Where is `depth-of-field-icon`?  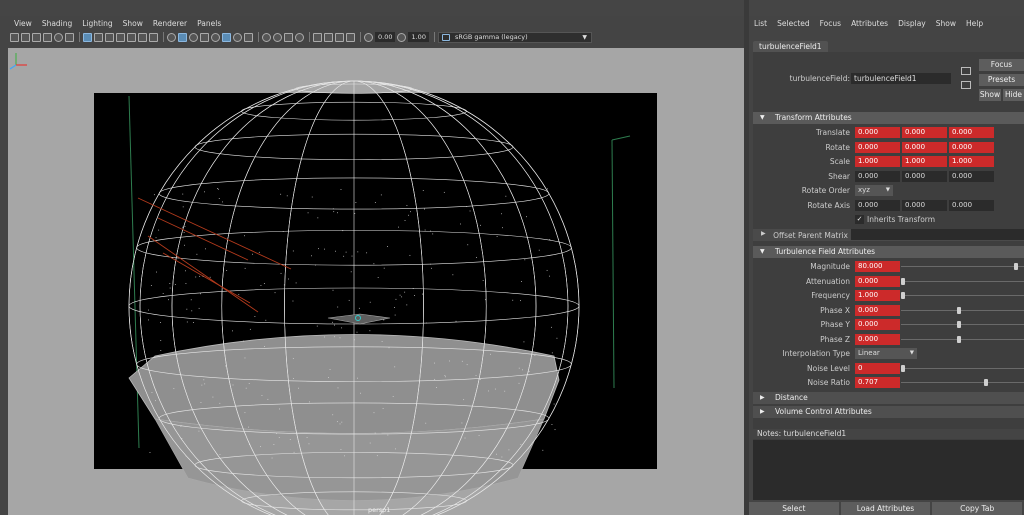 depth-of-field-icon is located at coordinates (277, 37).